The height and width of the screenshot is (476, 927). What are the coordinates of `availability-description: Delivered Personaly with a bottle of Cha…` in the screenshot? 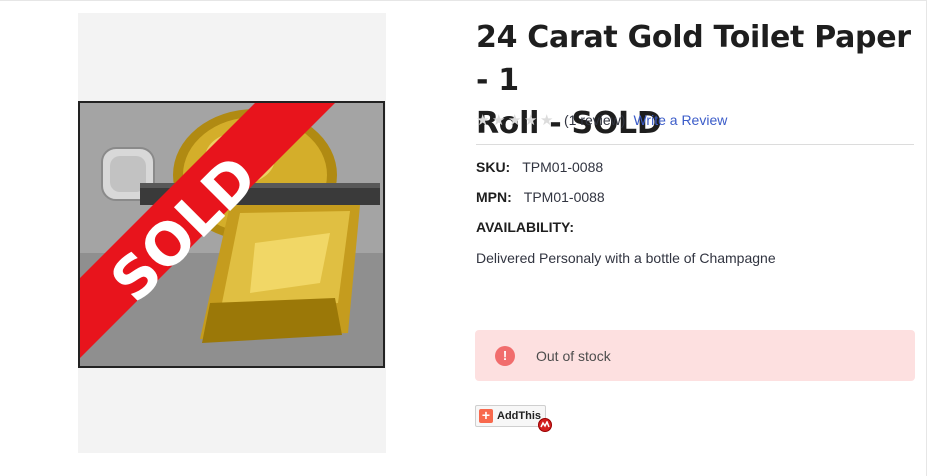 It's located at (626, 258).